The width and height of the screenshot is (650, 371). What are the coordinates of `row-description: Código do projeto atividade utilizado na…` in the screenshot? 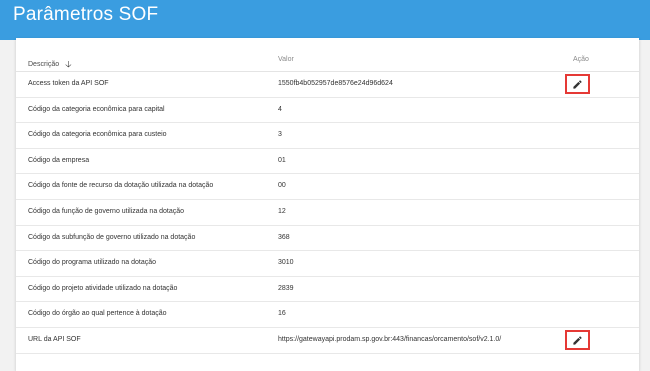 It's located at (103, 288).